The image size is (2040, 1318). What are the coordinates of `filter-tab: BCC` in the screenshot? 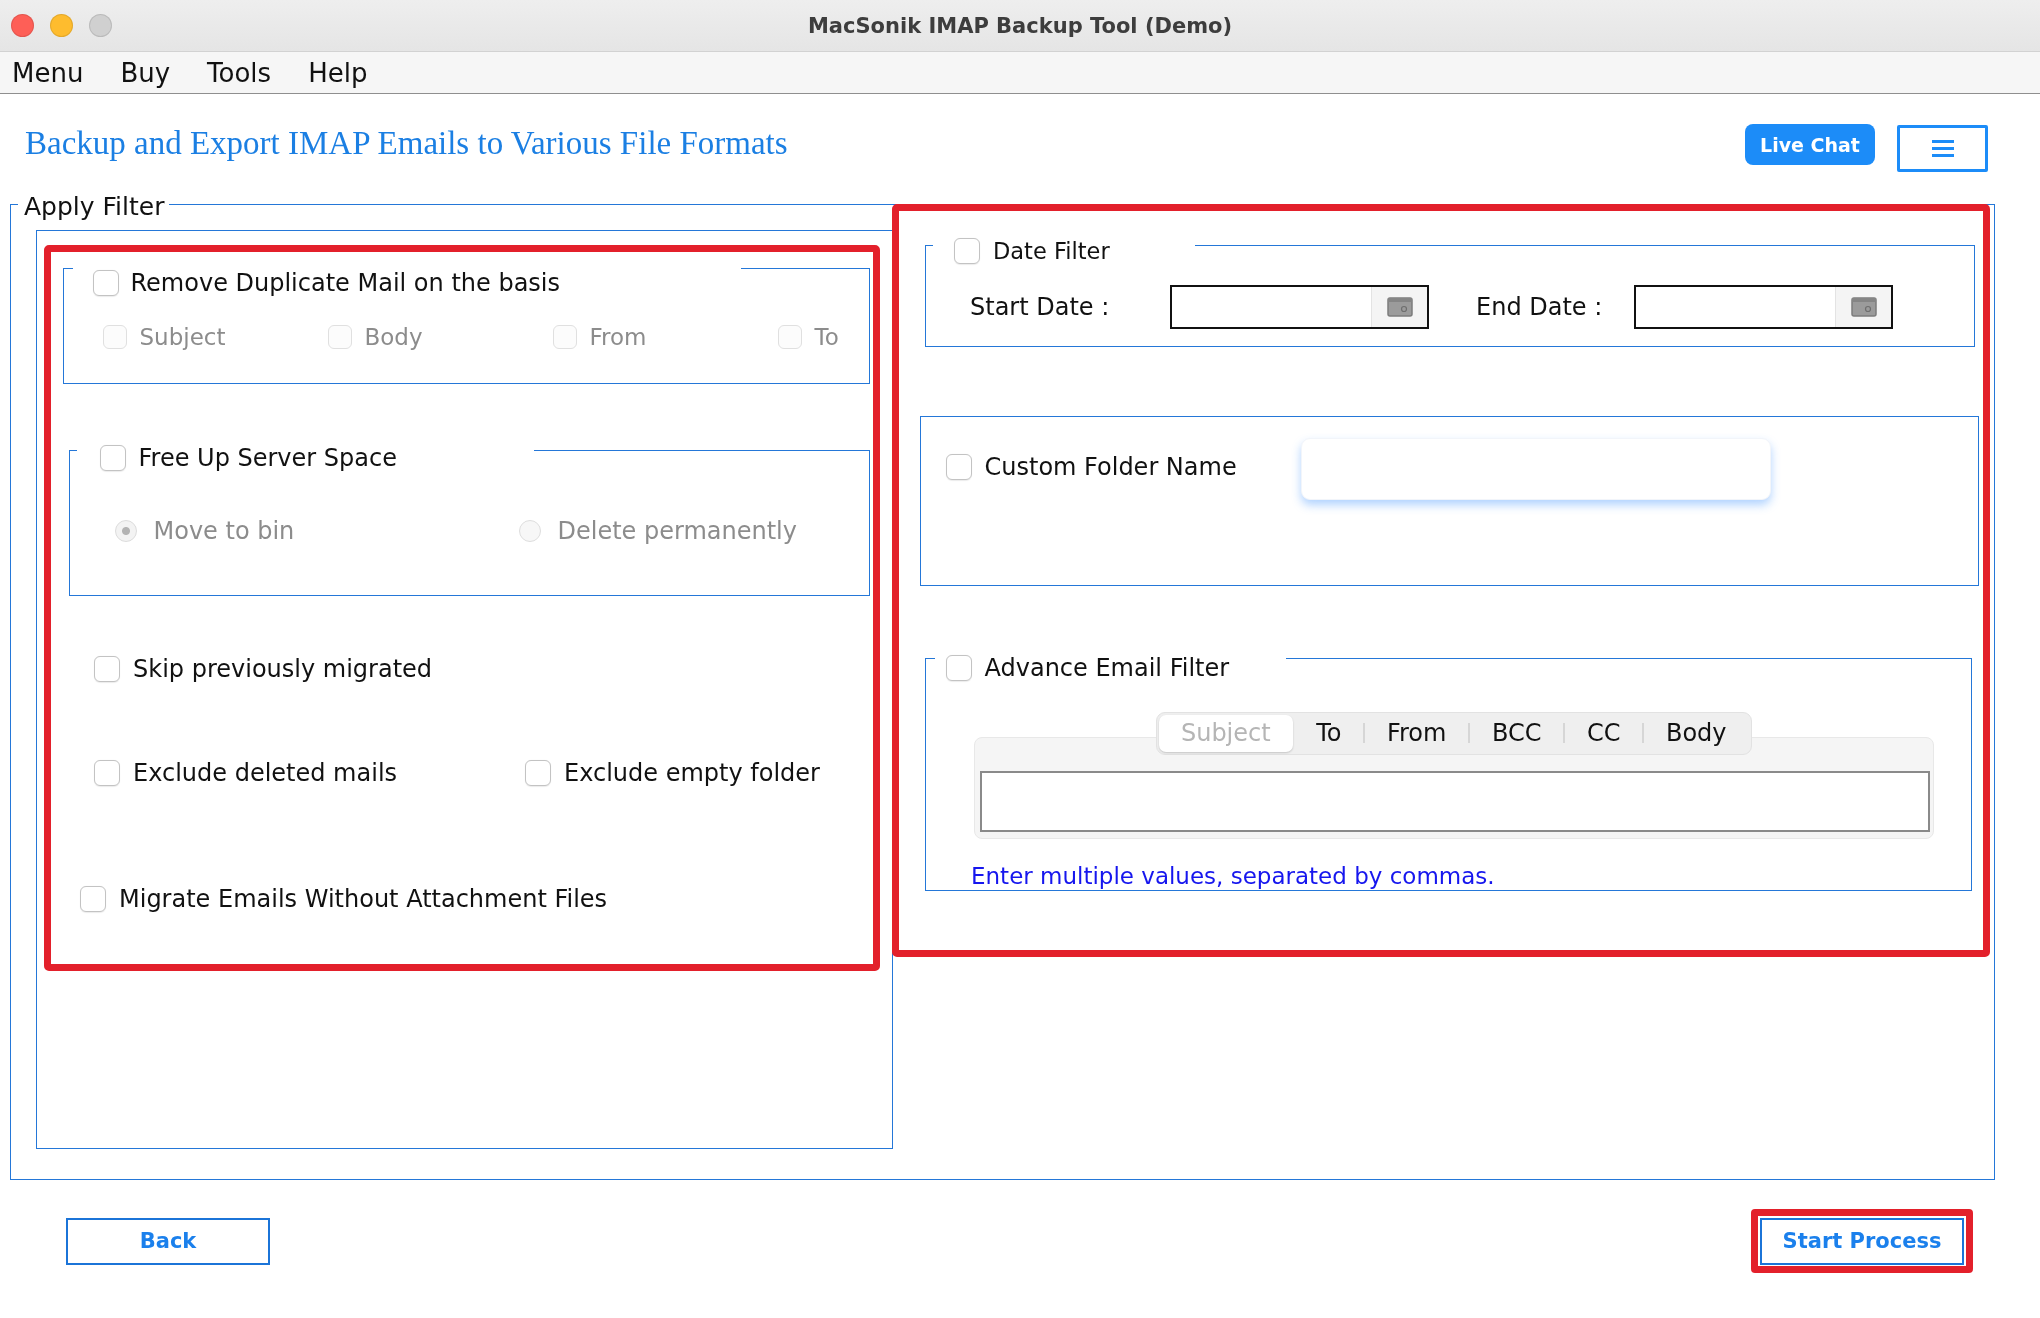 It's located at (1516, 733).